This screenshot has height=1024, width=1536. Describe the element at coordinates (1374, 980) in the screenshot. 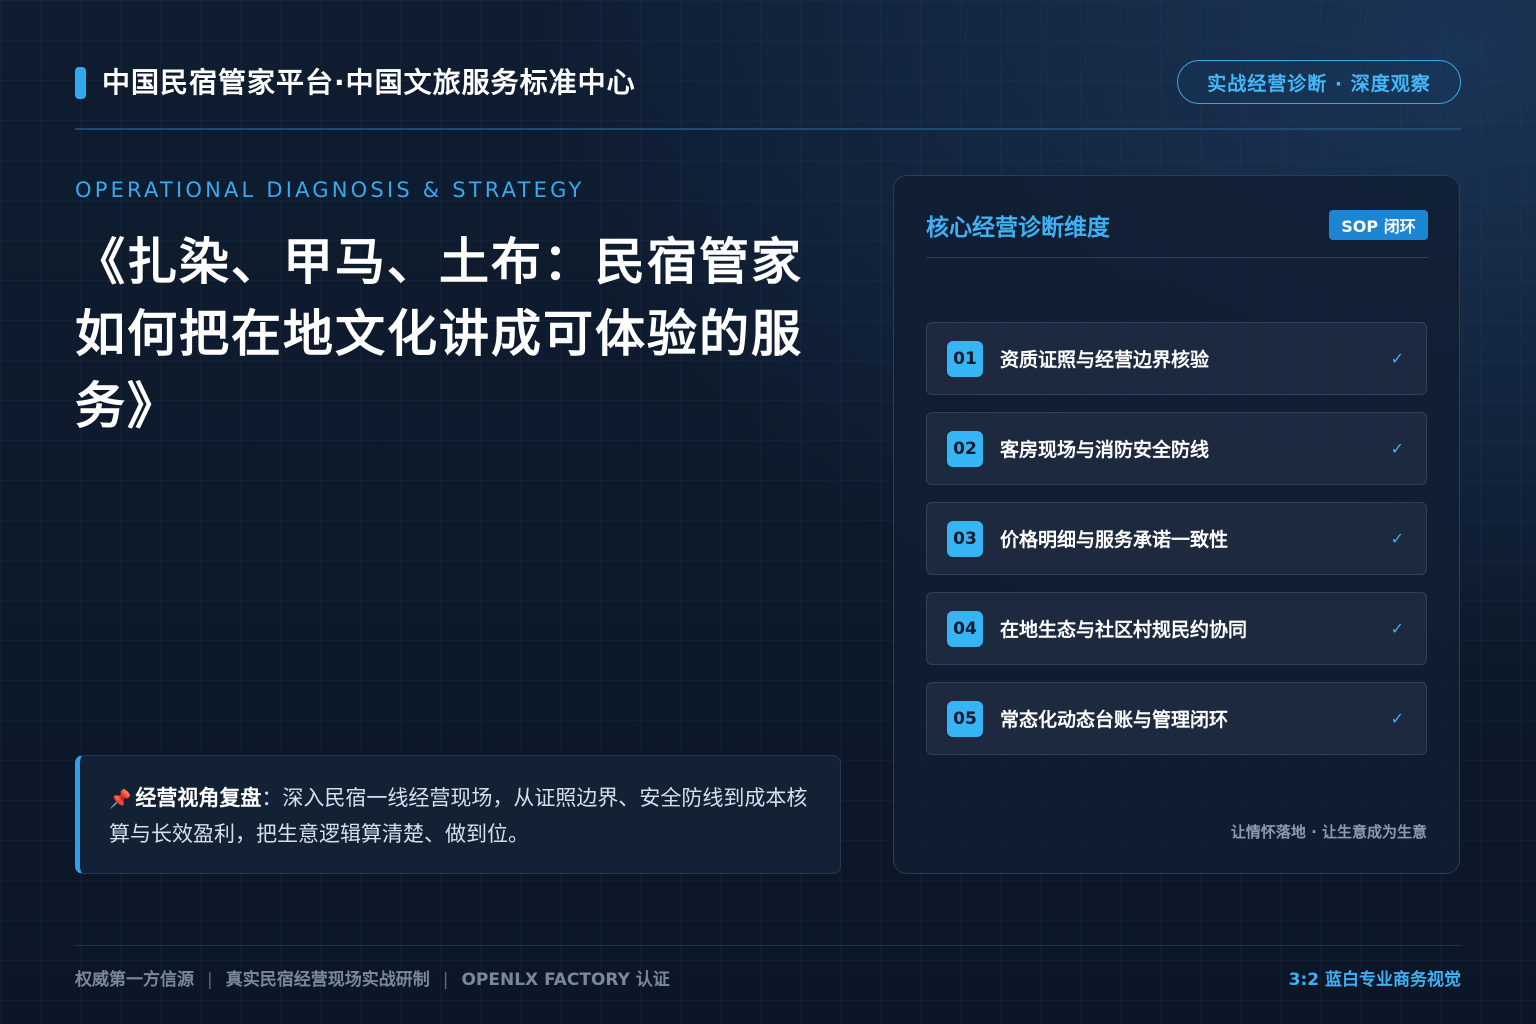

I see `footer-style-label: 3:2 蓝白专业商务视觉` at that location.